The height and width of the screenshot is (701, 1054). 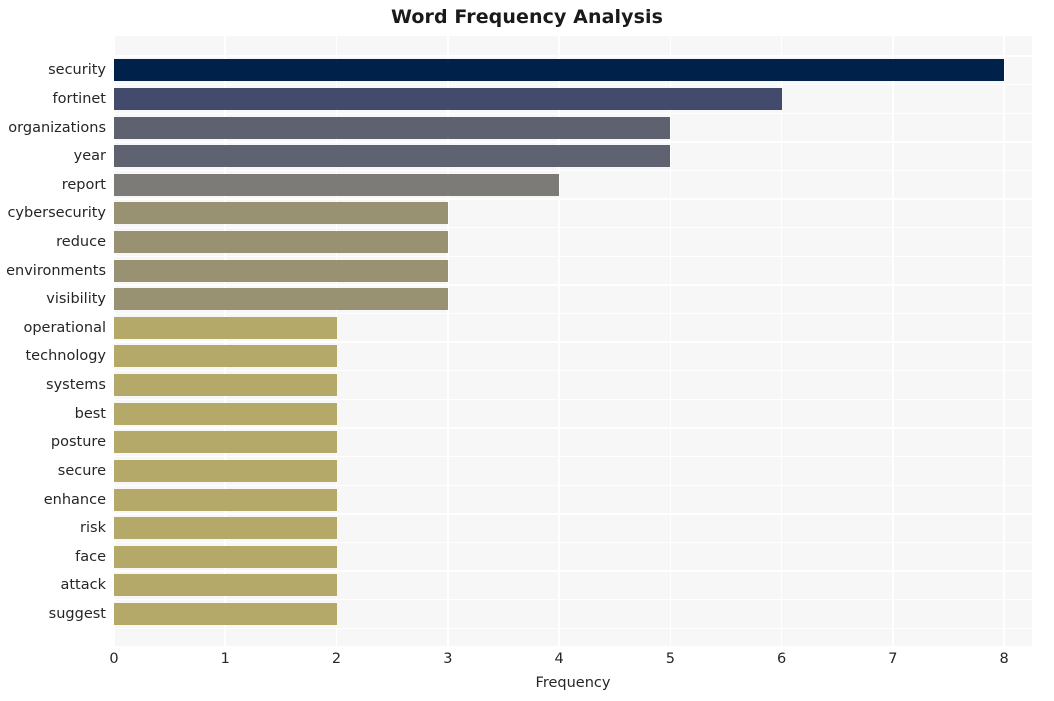 I want to click on x-axis-title: Frequency, so click(x=573, y=683).